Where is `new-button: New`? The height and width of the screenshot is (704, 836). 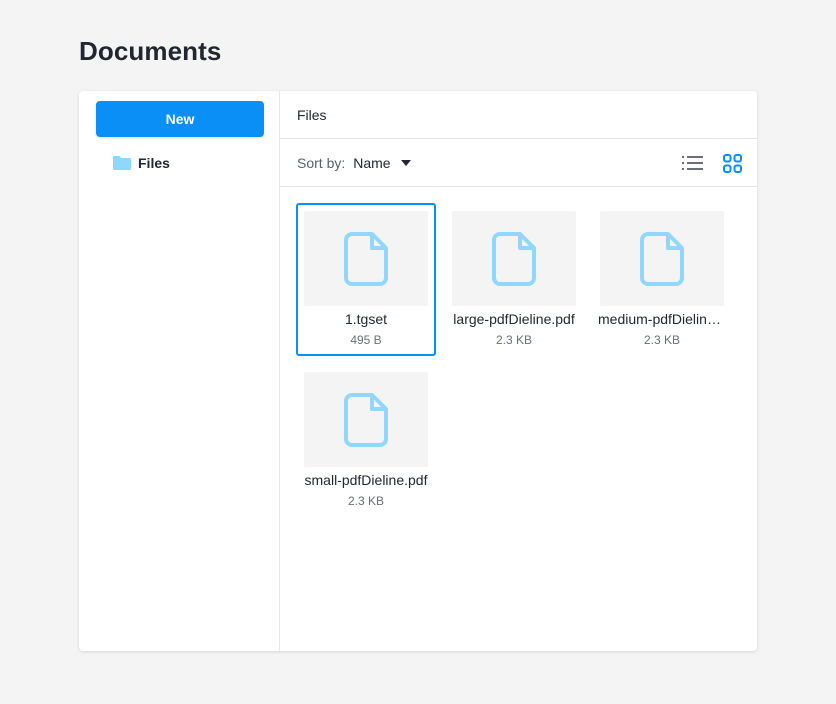 new-button: New is located at coordinates (180, 119).